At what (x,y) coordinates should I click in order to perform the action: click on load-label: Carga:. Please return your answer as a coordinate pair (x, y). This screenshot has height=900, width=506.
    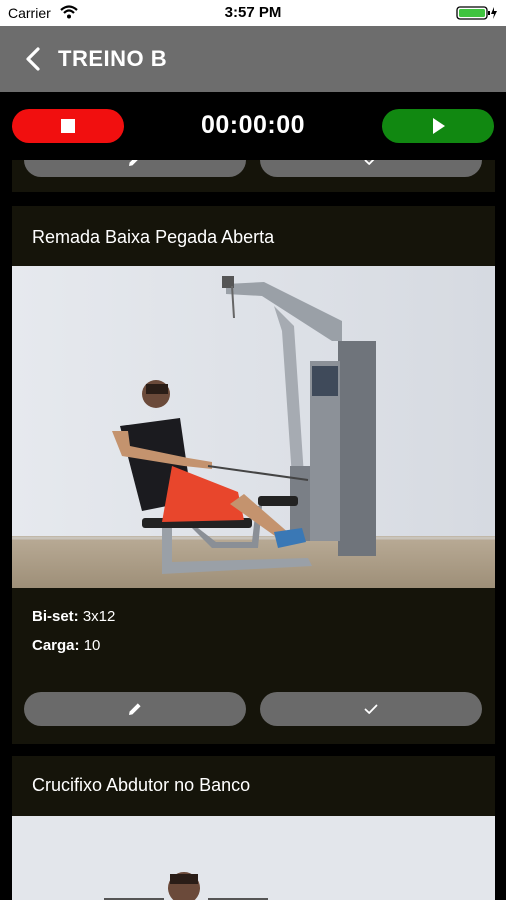
    Looking at the image, I should click on (56, 645).